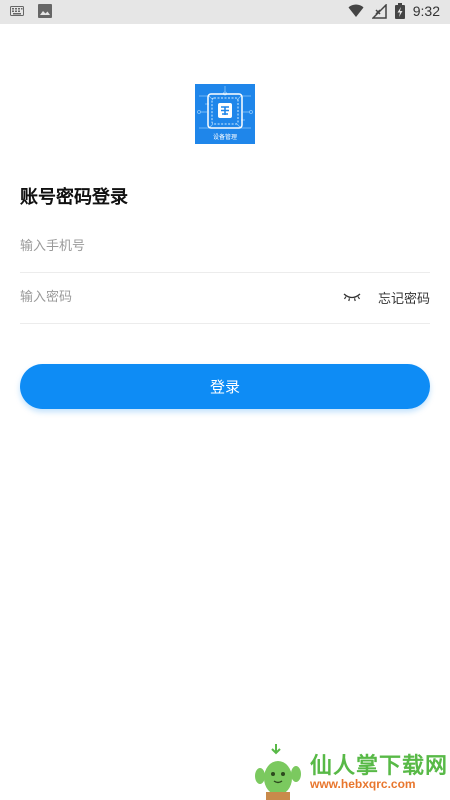  I want to click on image-icon, so click(45, 11).